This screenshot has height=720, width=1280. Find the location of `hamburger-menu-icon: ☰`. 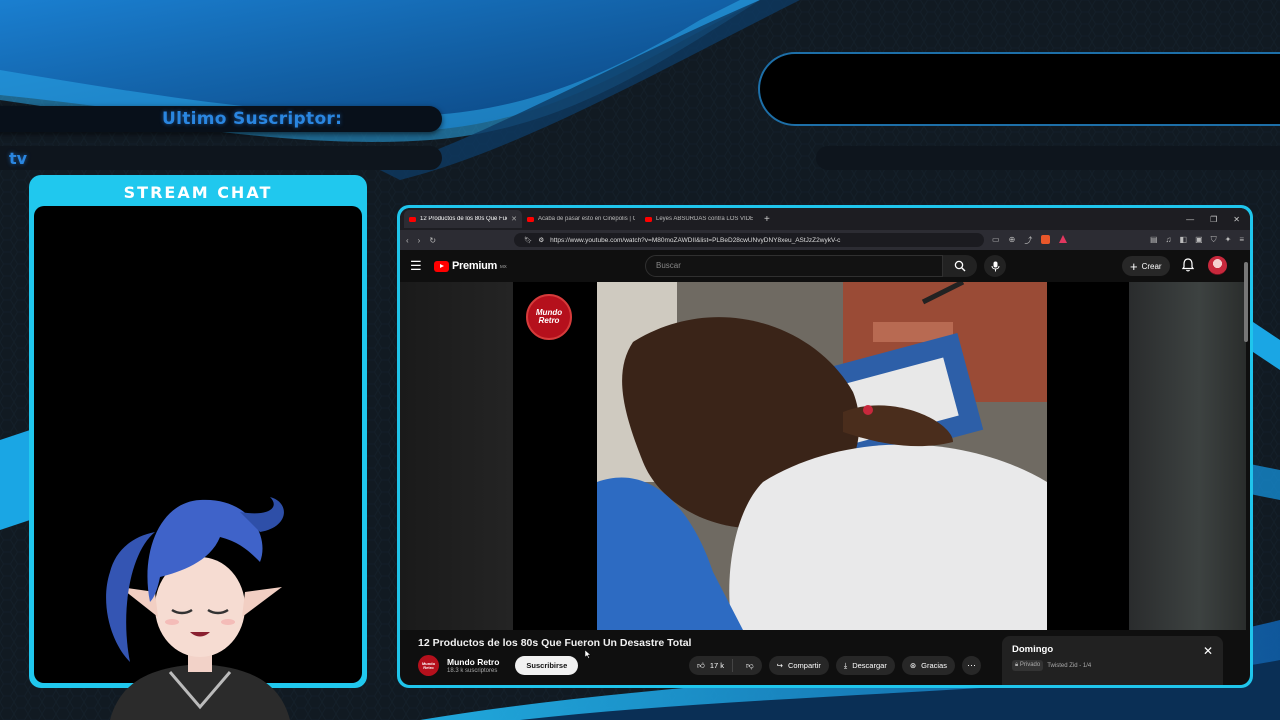

hamburger-menu-icon: ☰ is located at coordinates (420, 266).